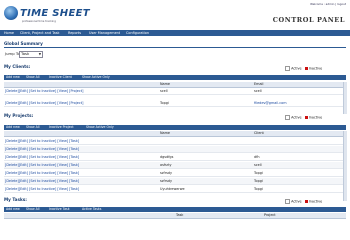  What do you see at coordinates (104, 33) in the screenshot?
I see `nav-user-management: User Management` at bounding box center [104, 33].